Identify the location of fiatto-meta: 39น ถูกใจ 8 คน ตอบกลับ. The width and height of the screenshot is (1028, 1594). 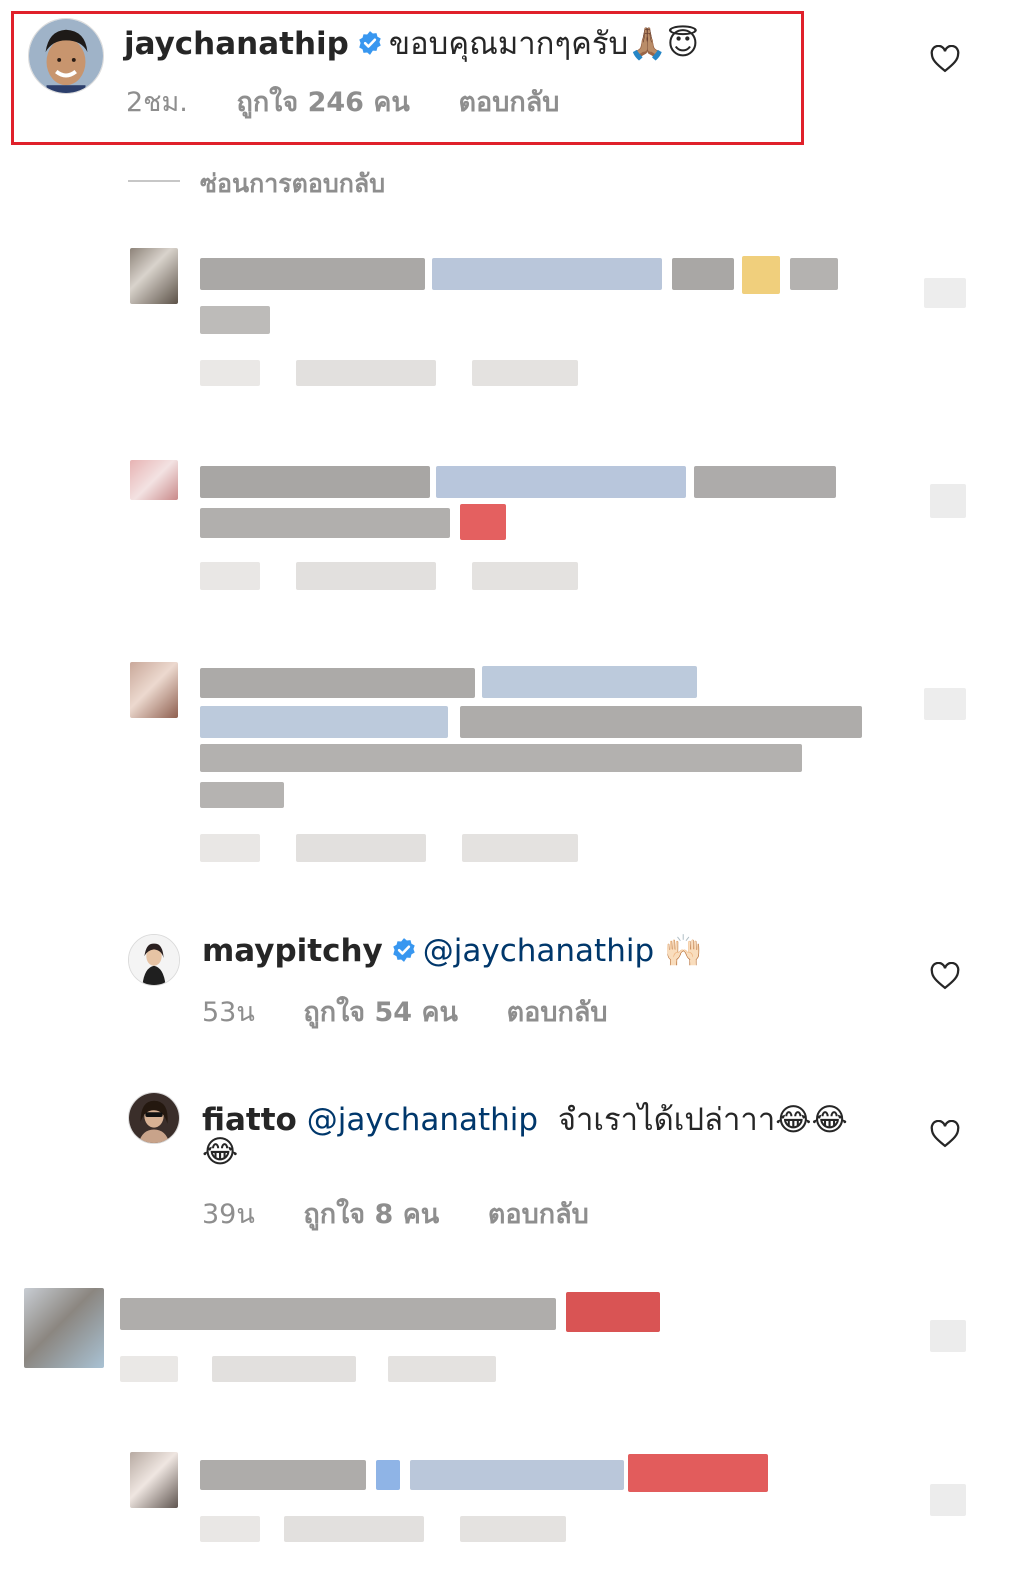
(415, 1213).